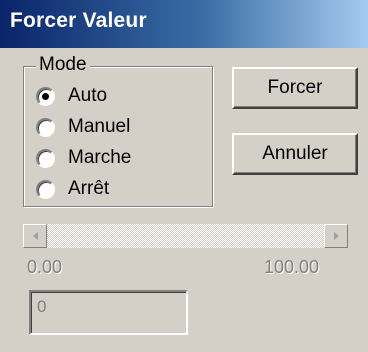  What do you see at coordinates (89, 188) in the screenshot?
I see `radio-arret-label: Arrêt` at bounding box center [89, 188].